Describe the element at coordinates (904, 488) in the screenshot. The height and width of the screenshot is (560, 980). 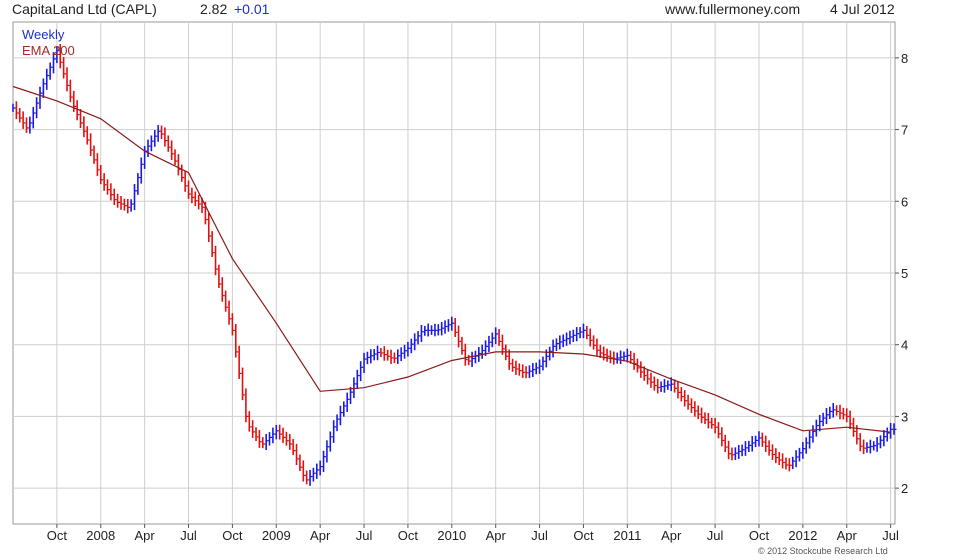
I see `y-tick-label: 2` at that location.